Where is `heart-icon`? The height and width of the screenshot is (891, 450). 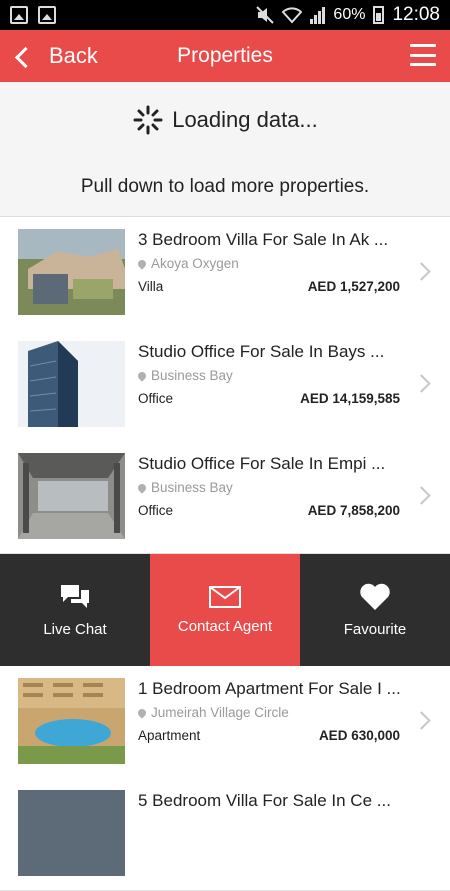
heart-icon is located at coordinates (375, 596).